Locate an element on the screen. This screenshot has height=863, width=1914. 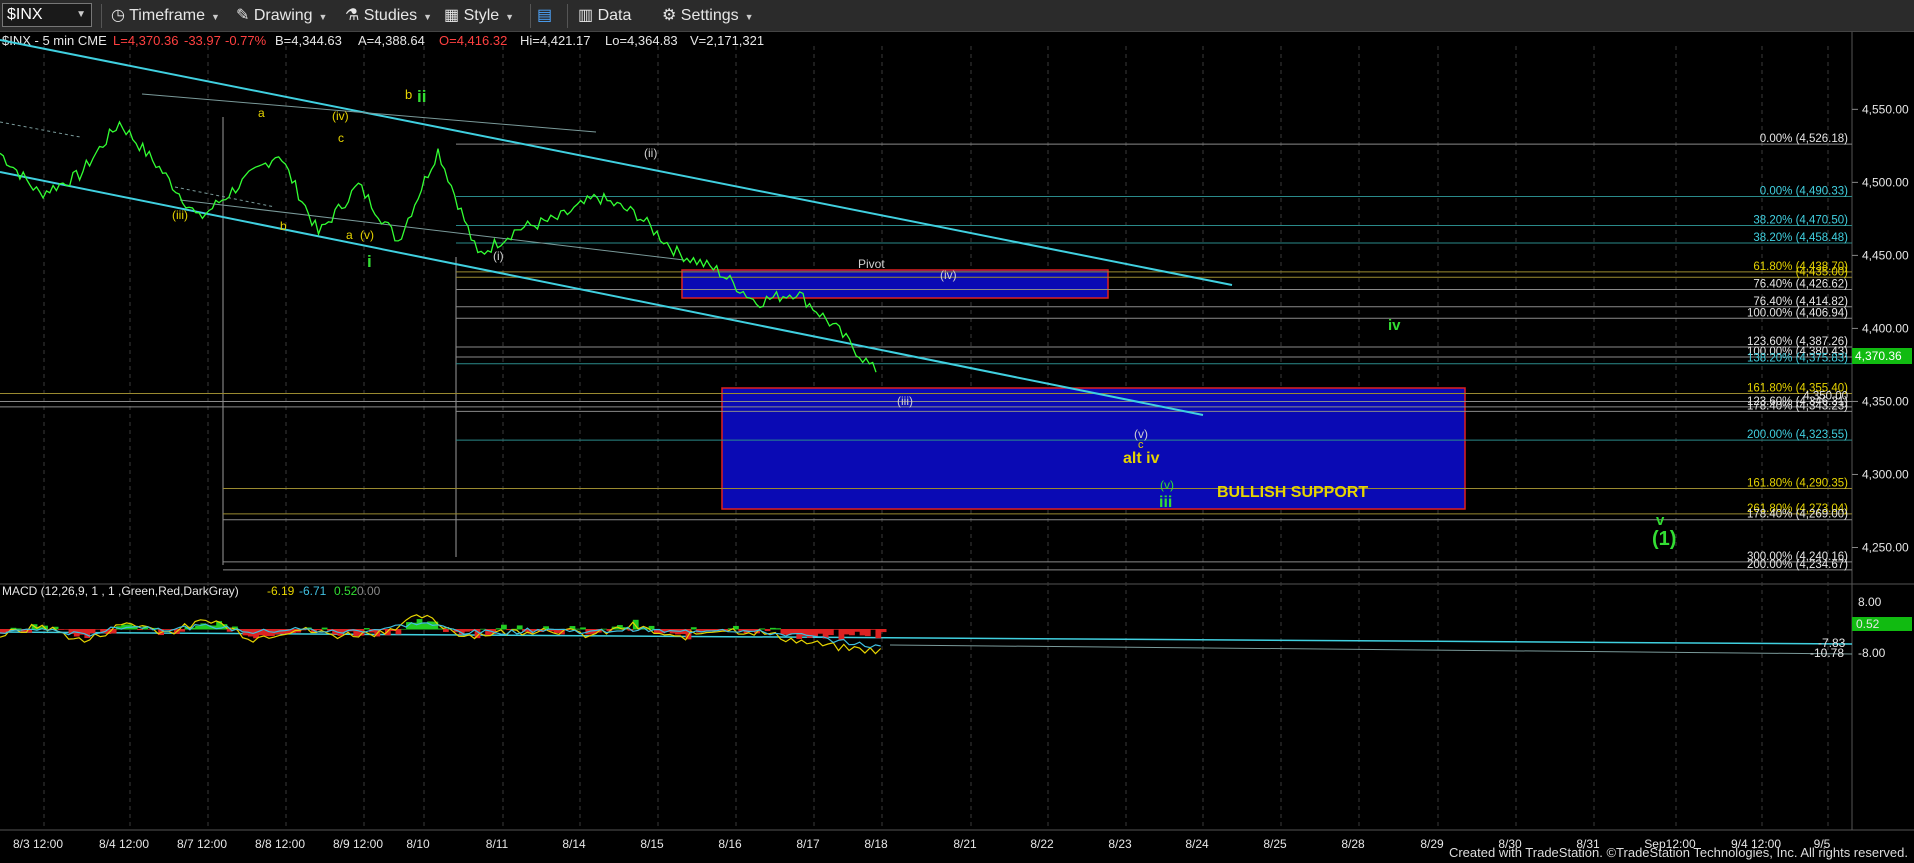
layout-button: ▤ is located at coordinates (544, 15).